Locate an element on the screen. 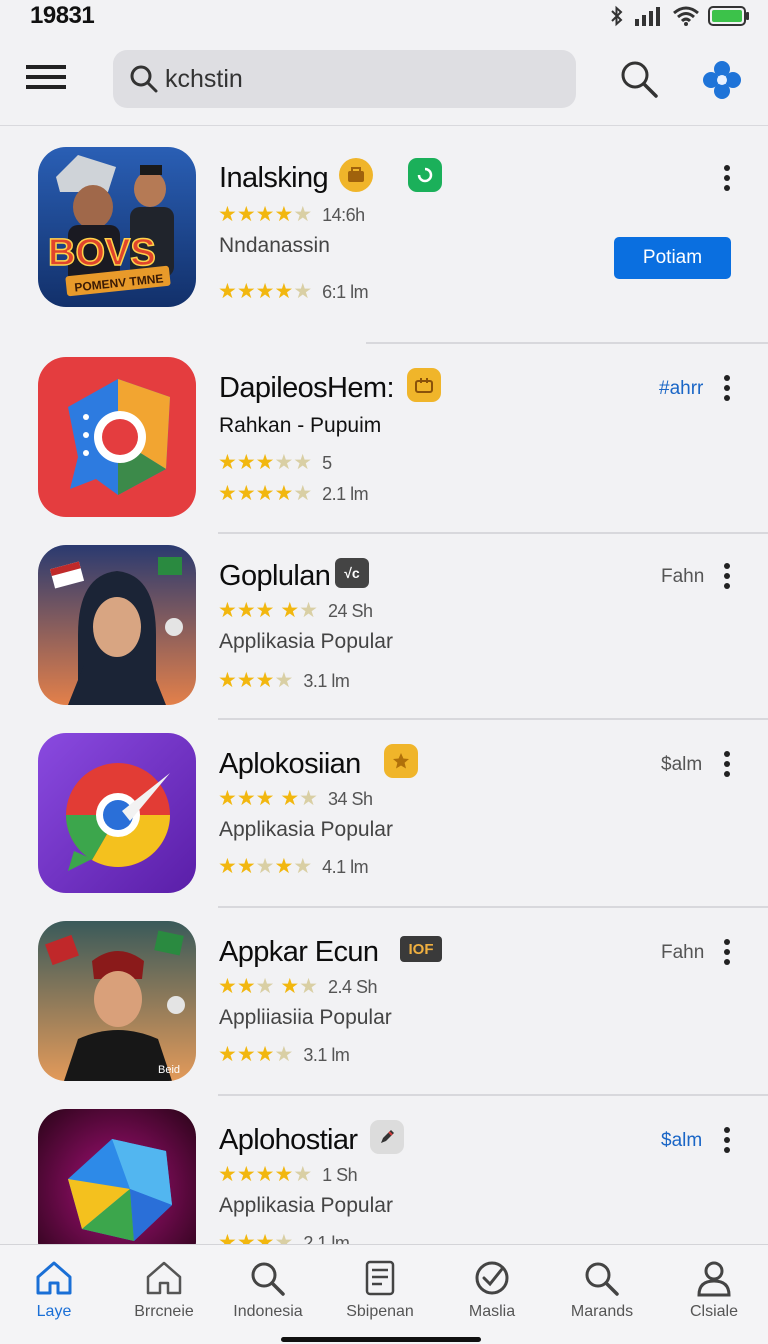 The width and height of the screenshot is (768, 1344). secondary-meta: 3.1 lm is located at coordinates (326, 1055).